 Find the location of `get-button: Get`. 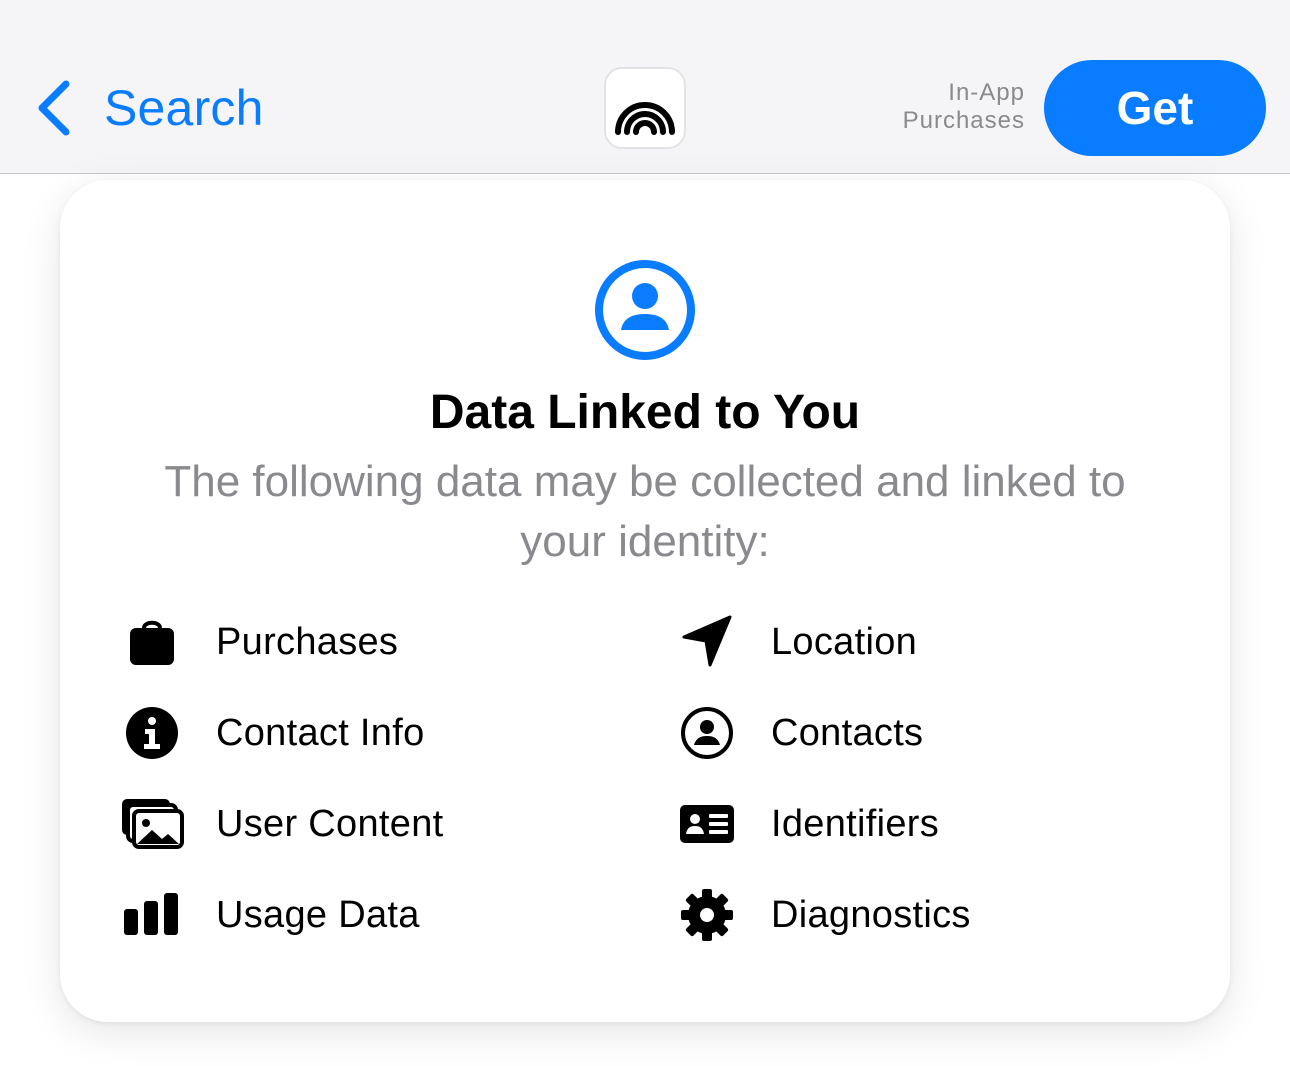

get-button: Get is located at coordinates (1155, 108).